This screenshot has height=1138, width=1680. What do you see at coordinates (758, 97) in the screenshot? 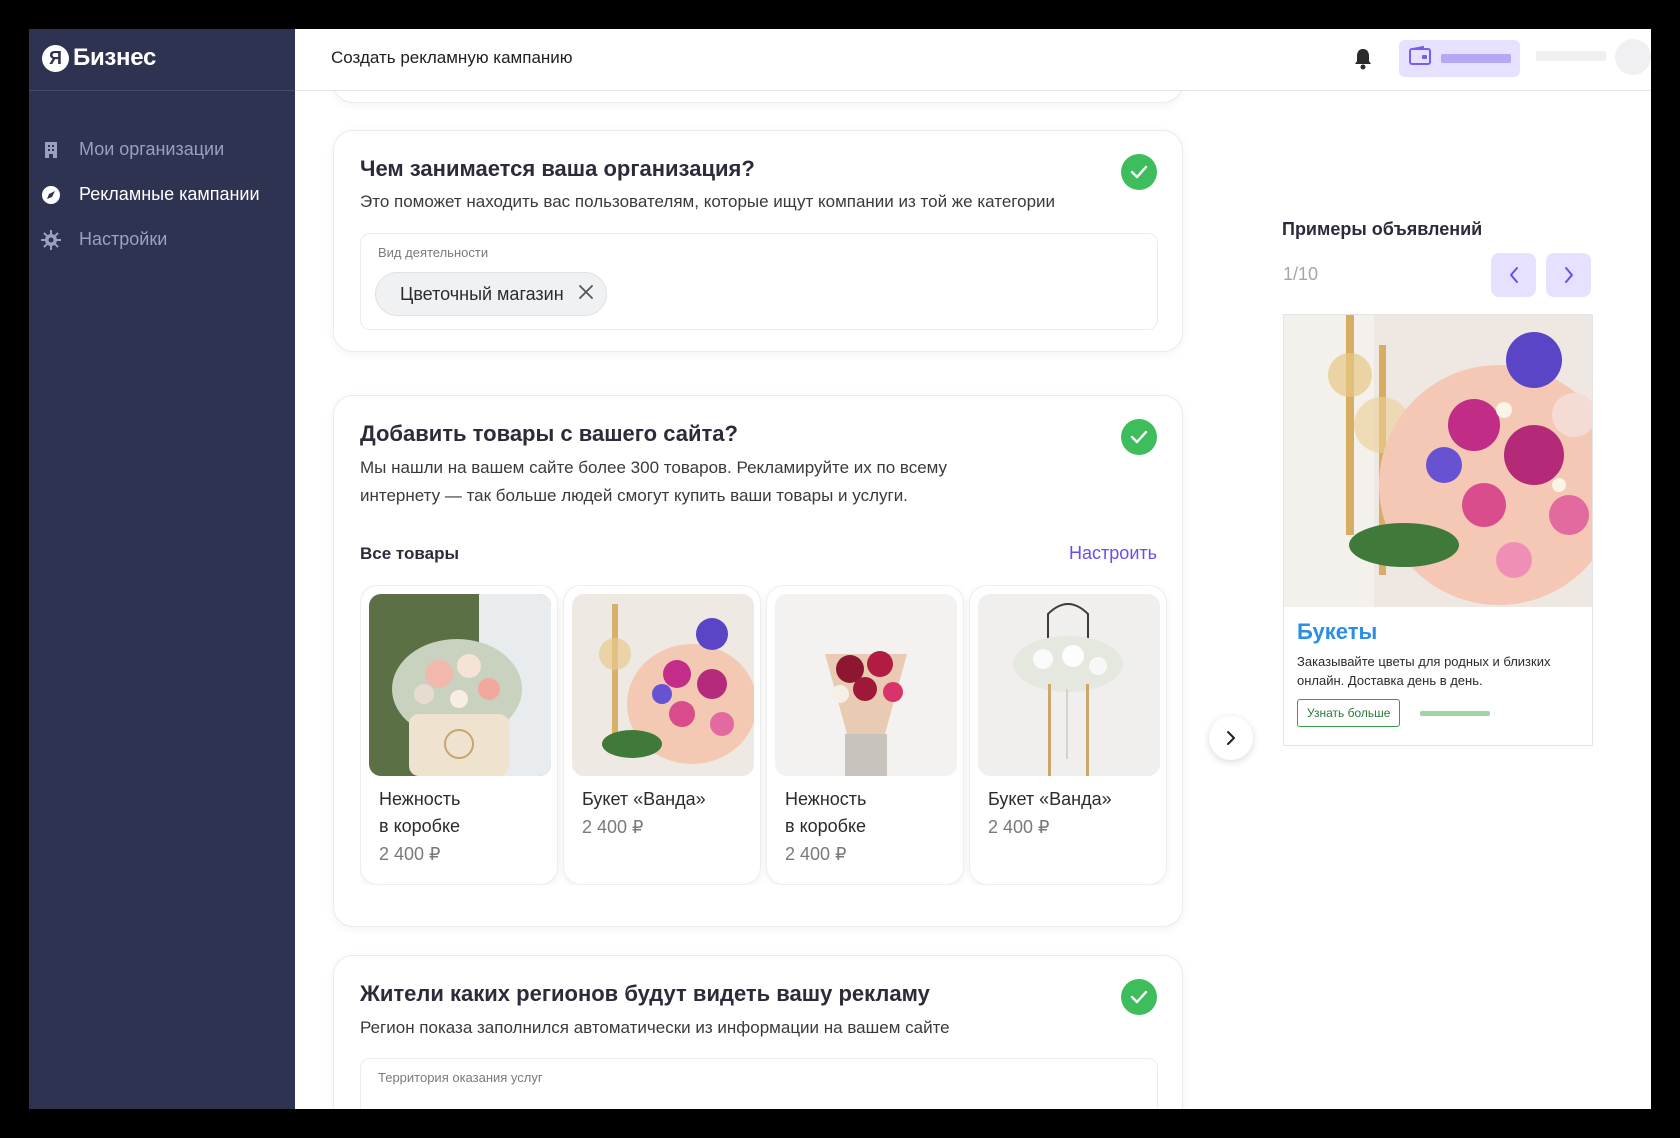
I see `previous-card` at bounding box center [758, 97].